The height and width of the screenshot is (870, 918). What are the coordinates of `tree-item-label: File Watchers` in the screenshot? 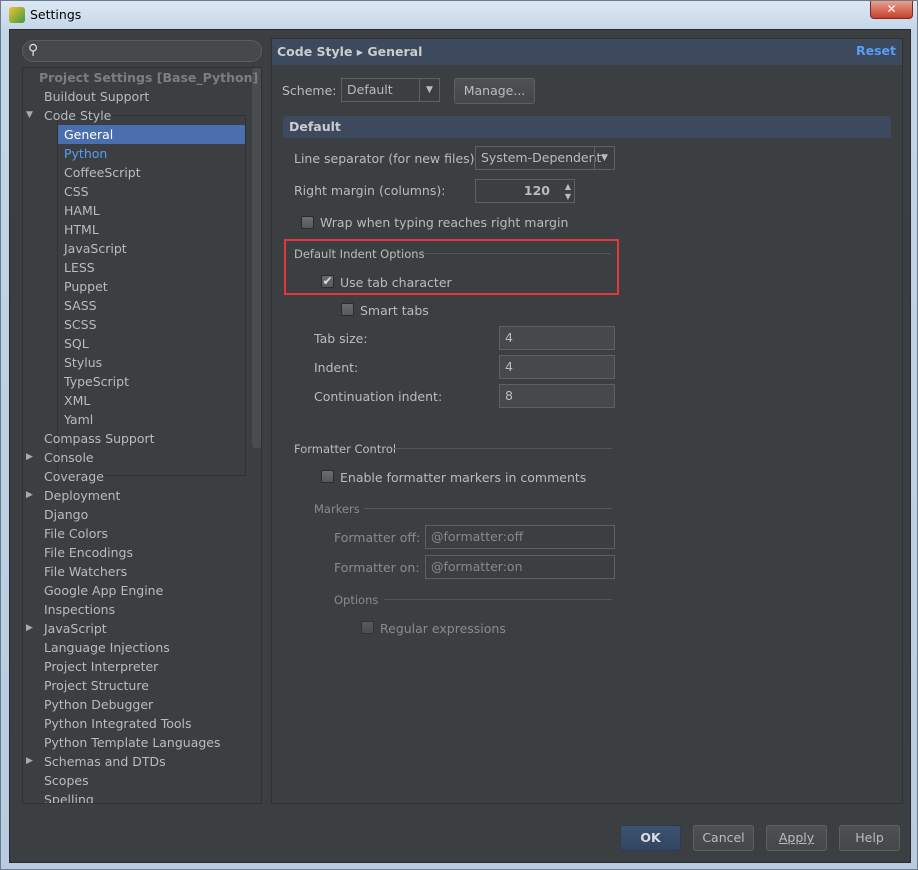 It's located at (86, 571).